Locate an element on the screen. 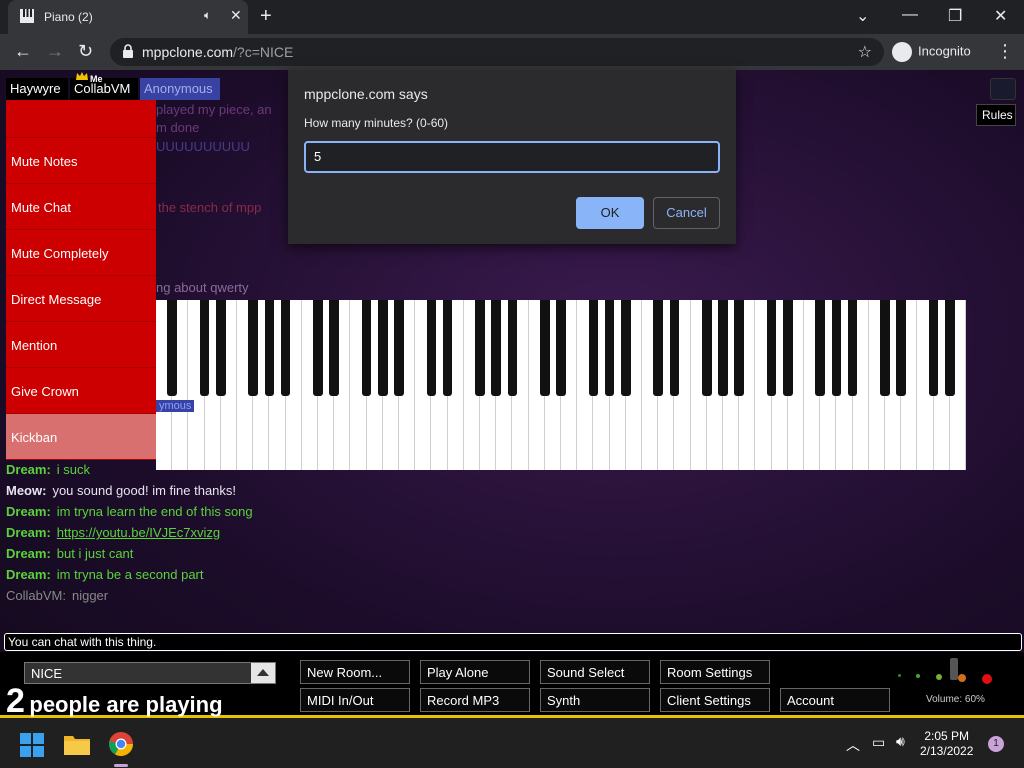 The width and height of the screenshot is (1024, 768). chat-author: CollabVM: is located at coordinates (36, 595).